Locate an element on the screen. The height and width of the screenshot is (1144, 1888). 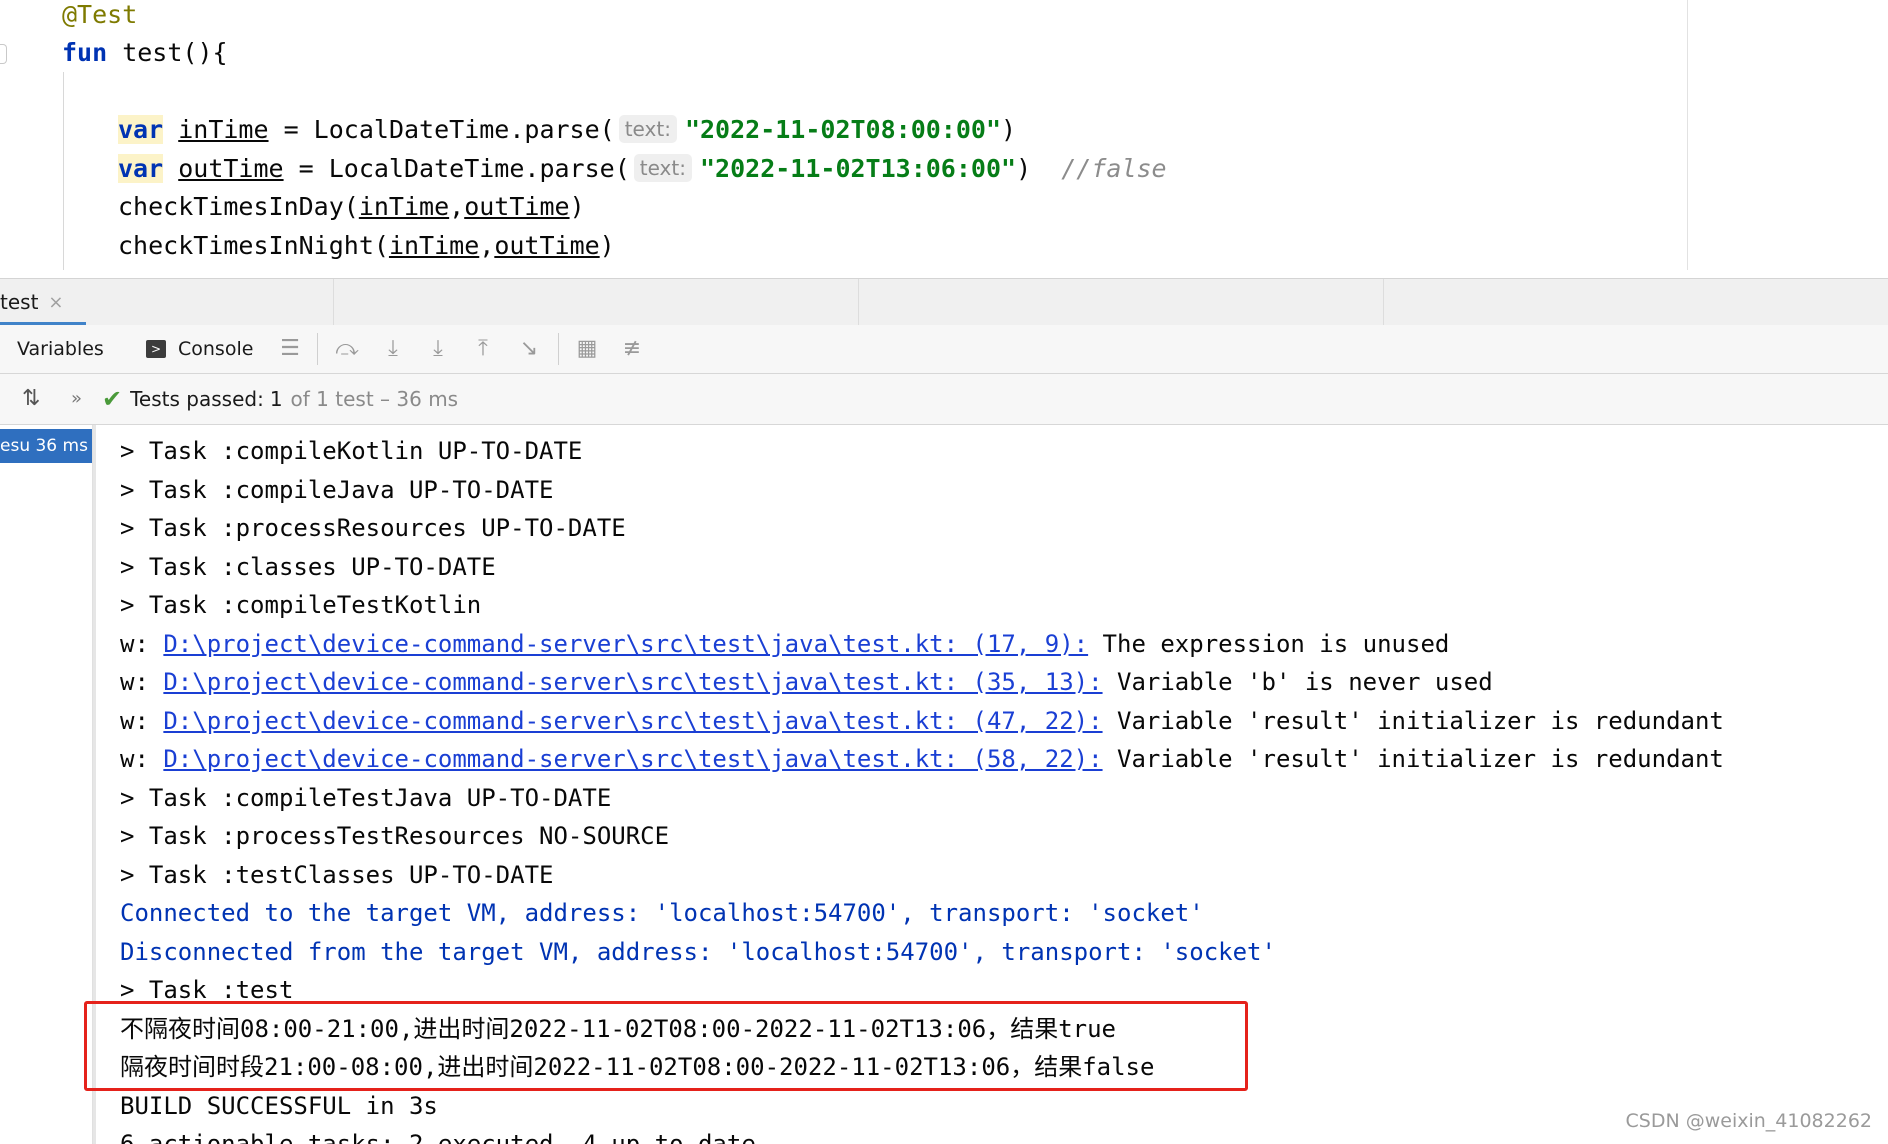
string-literal: "2022-11-02T08:00:00" is located at coordinates (843, 129).